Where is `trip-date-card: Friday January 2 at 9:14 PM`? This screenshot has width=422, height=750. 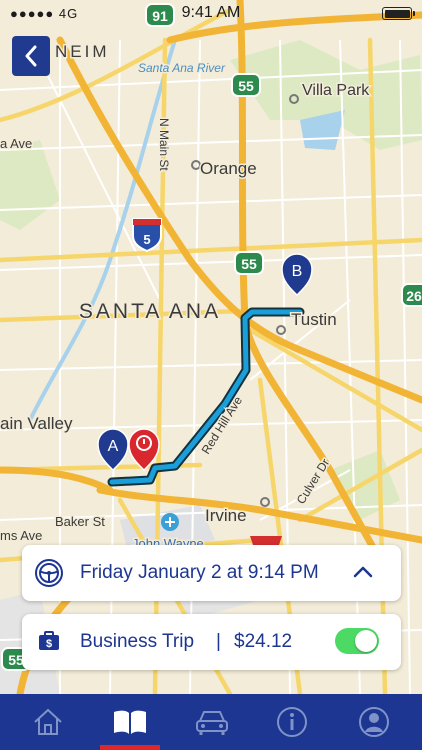 trip-date-card: Friday January 2 at 9:14 PM is located at coordinates (211, 573).